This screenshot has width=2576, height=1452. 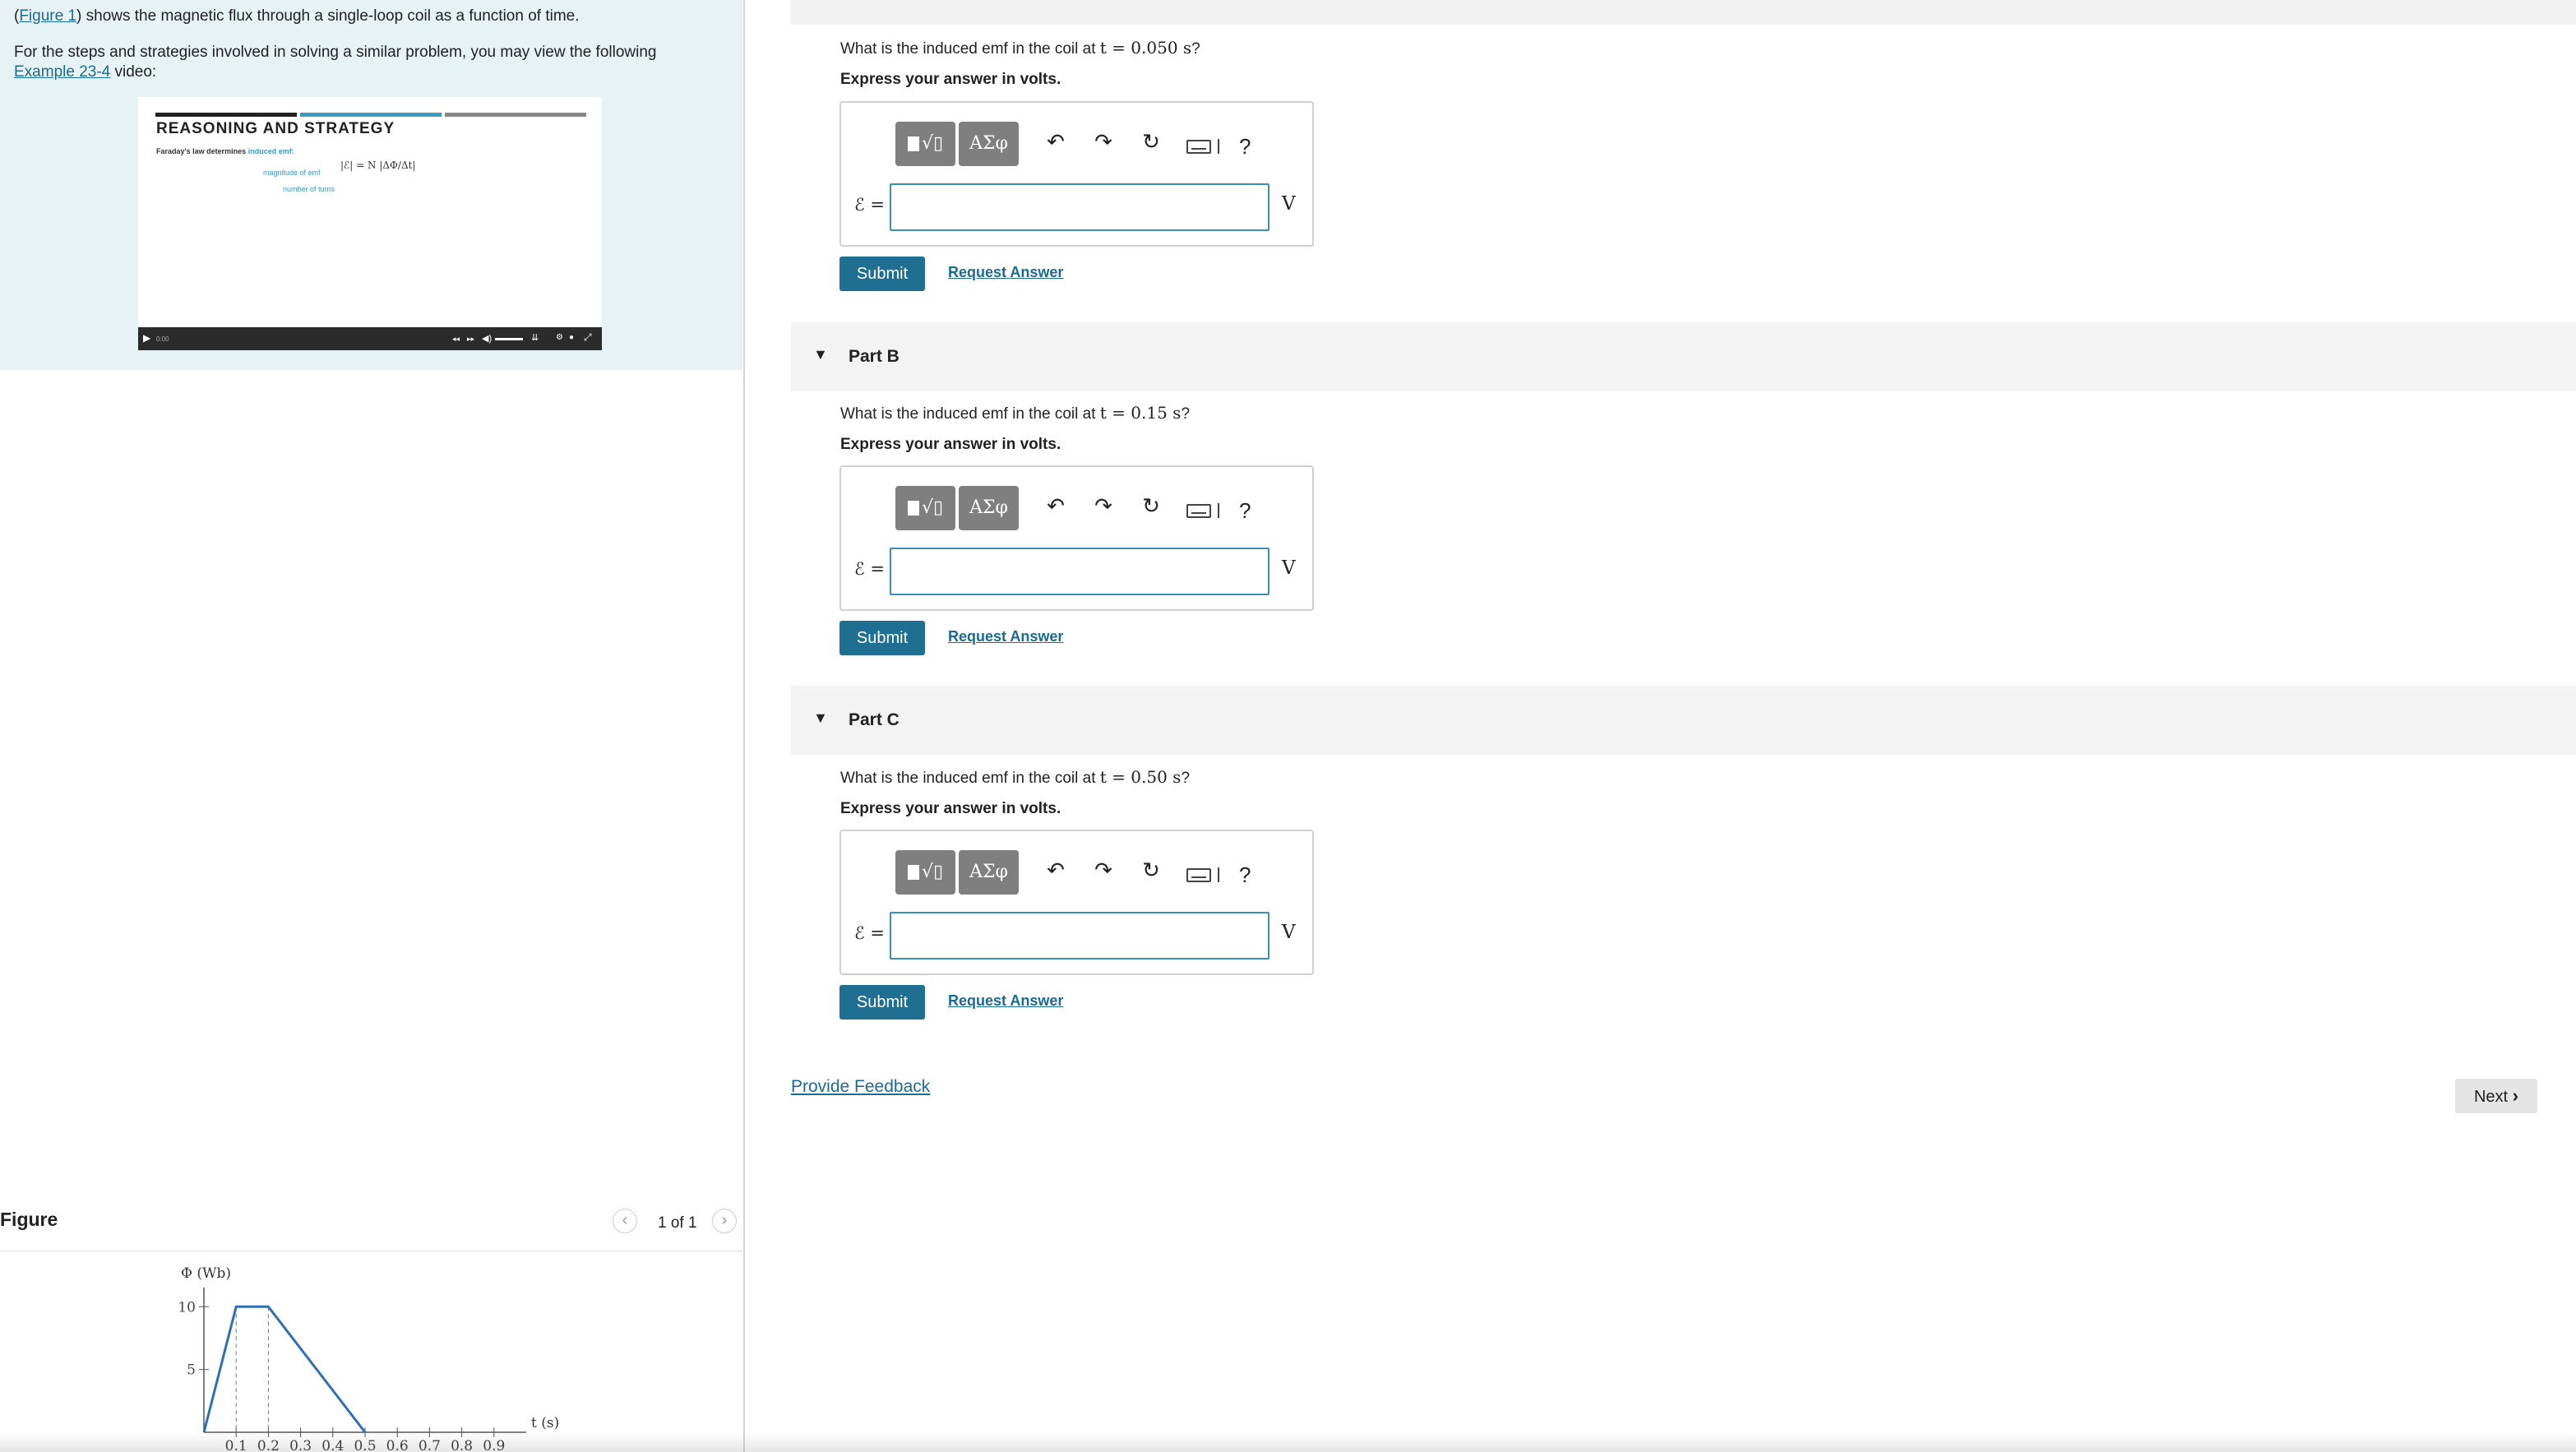 I want to click on question-math: t = 0.50 s, so click(x=1140, y=777).